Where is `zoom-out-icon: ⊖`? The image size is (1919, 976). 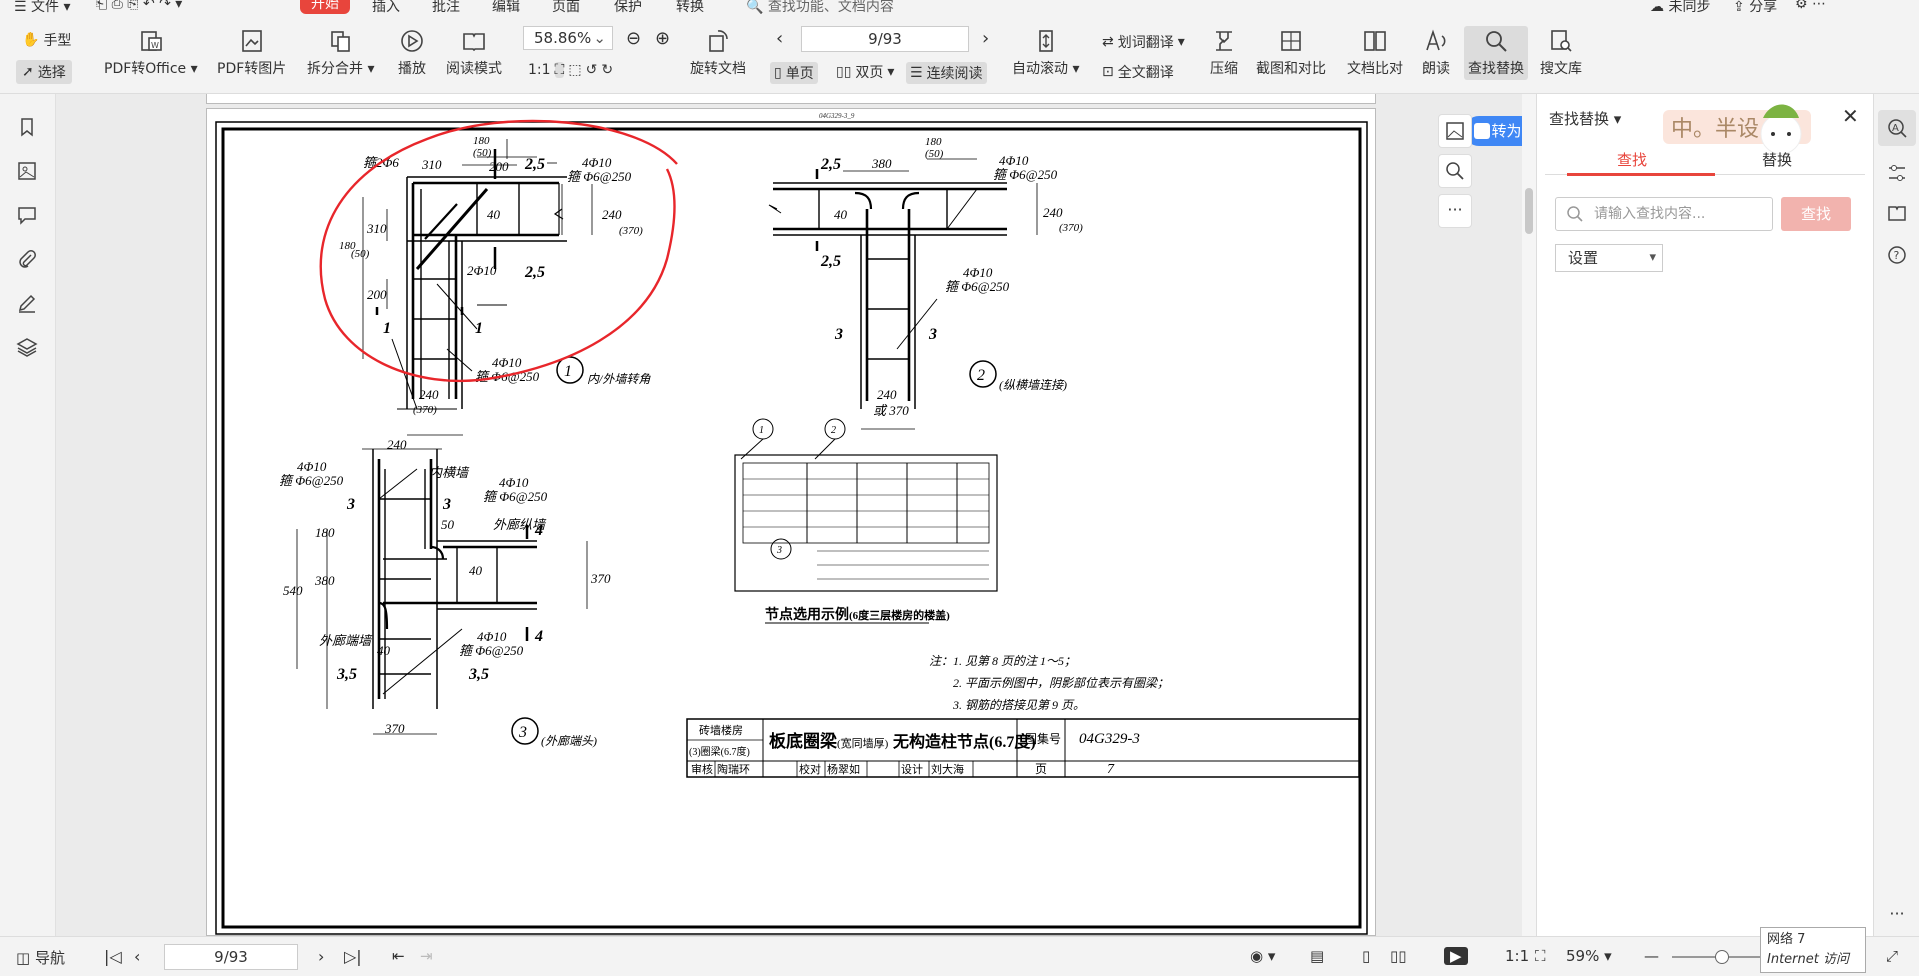
zoom-out-icon: ⊖ is located at coordinates (633, 38).